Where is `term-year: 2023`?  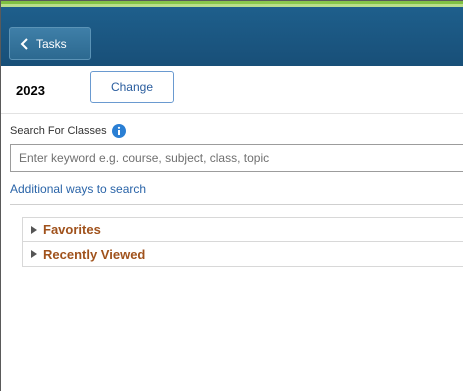 term-year: 2023 is located at coordinates (30, 90).